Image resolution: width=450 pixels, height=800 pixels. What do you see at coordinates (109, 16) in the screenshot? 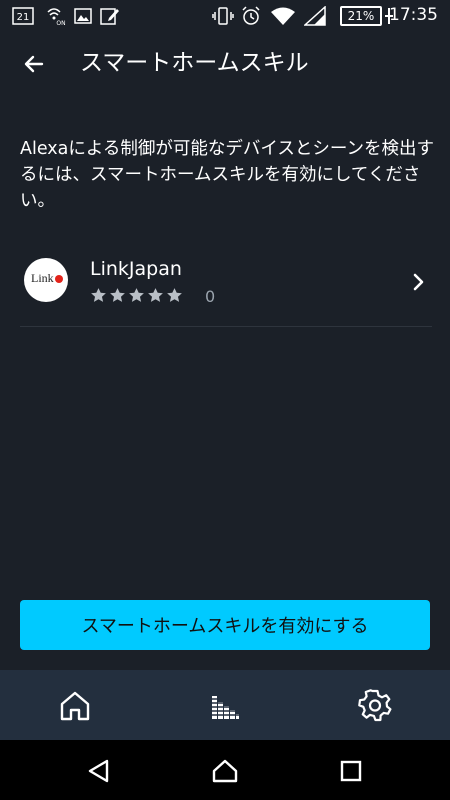
I see `edit-icon` at bounding box center [109, 16].